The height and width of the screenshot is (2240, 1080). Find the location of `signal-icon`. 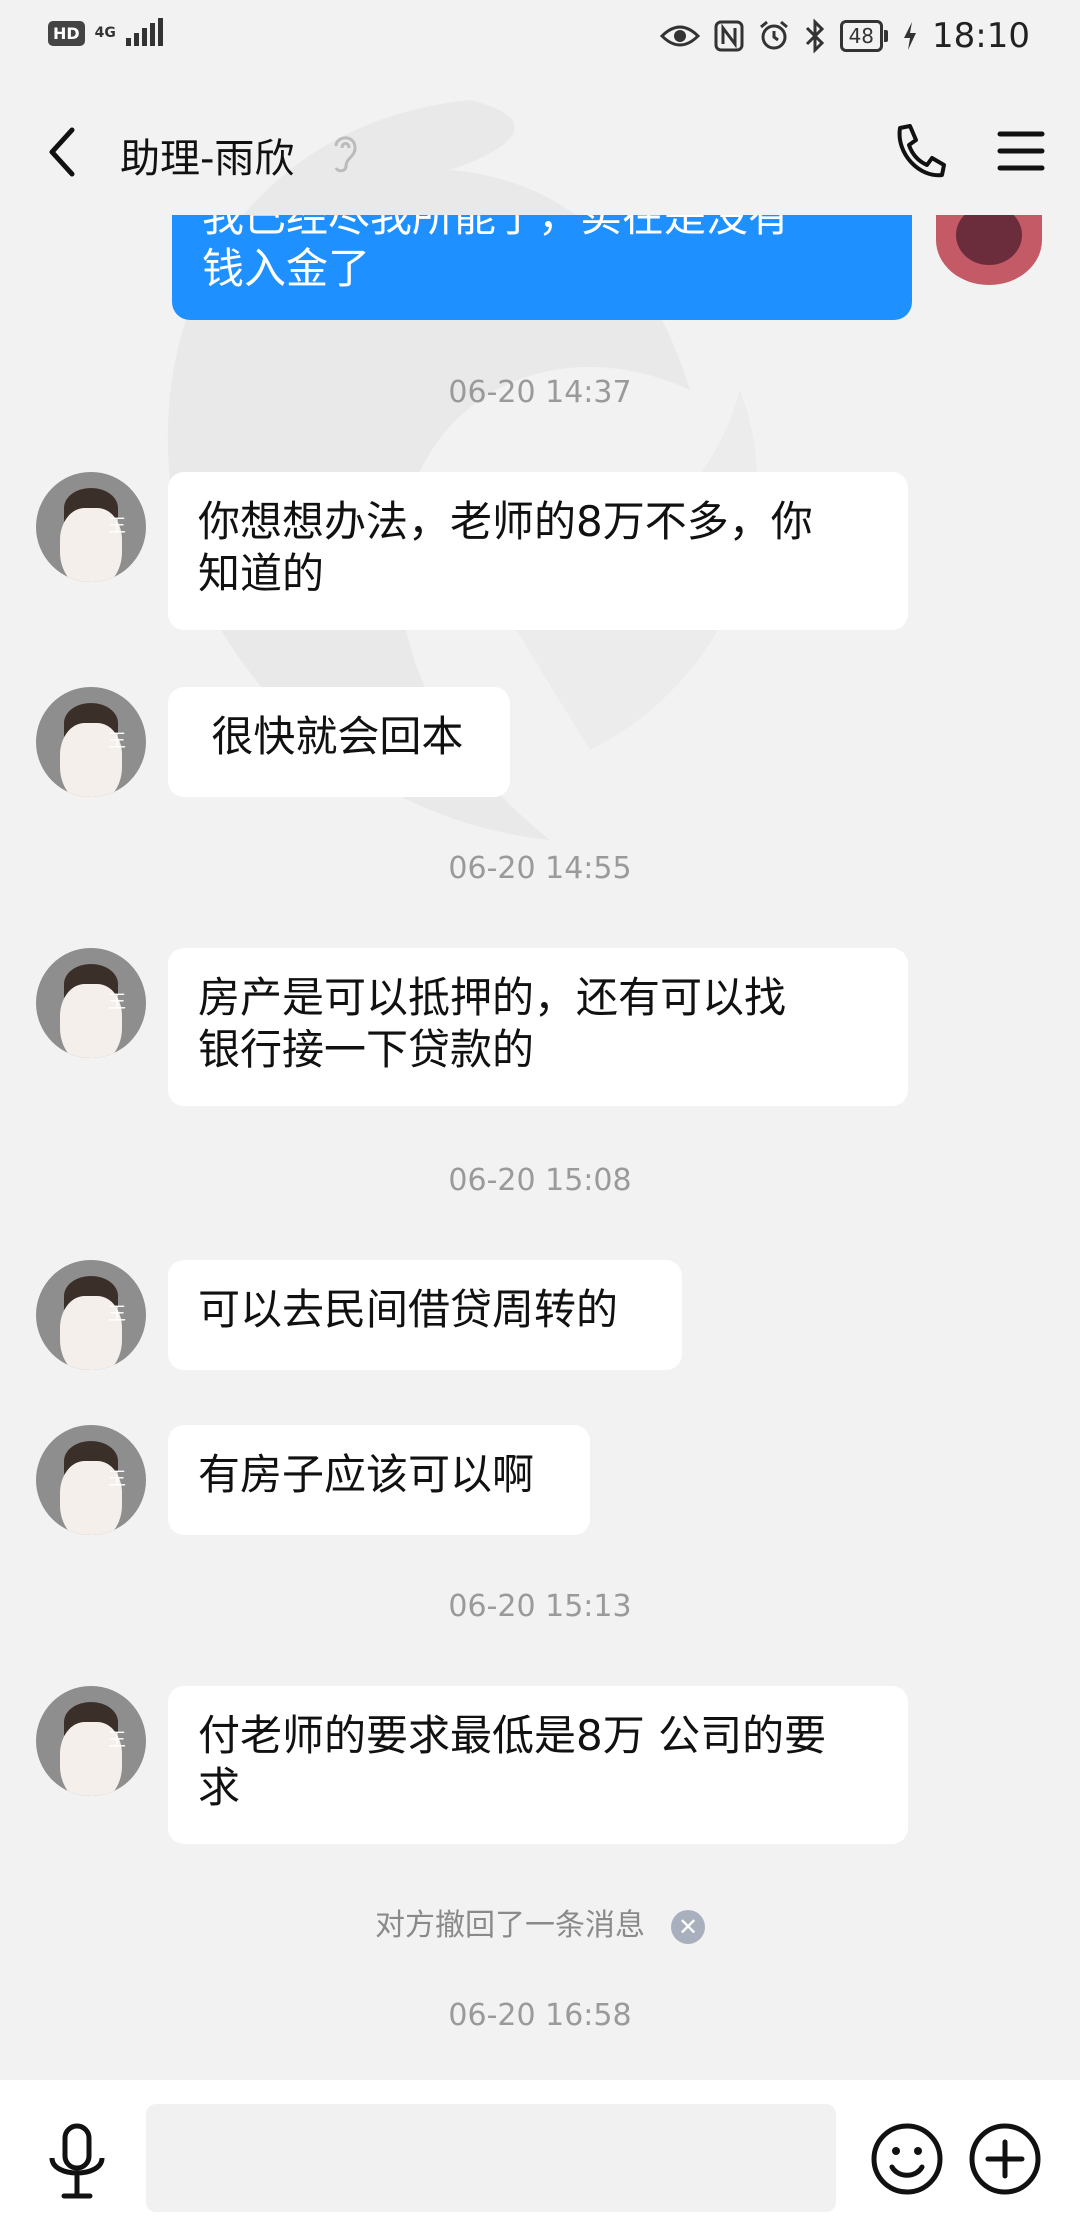

signal-icon is located at coordinates (144, 32).